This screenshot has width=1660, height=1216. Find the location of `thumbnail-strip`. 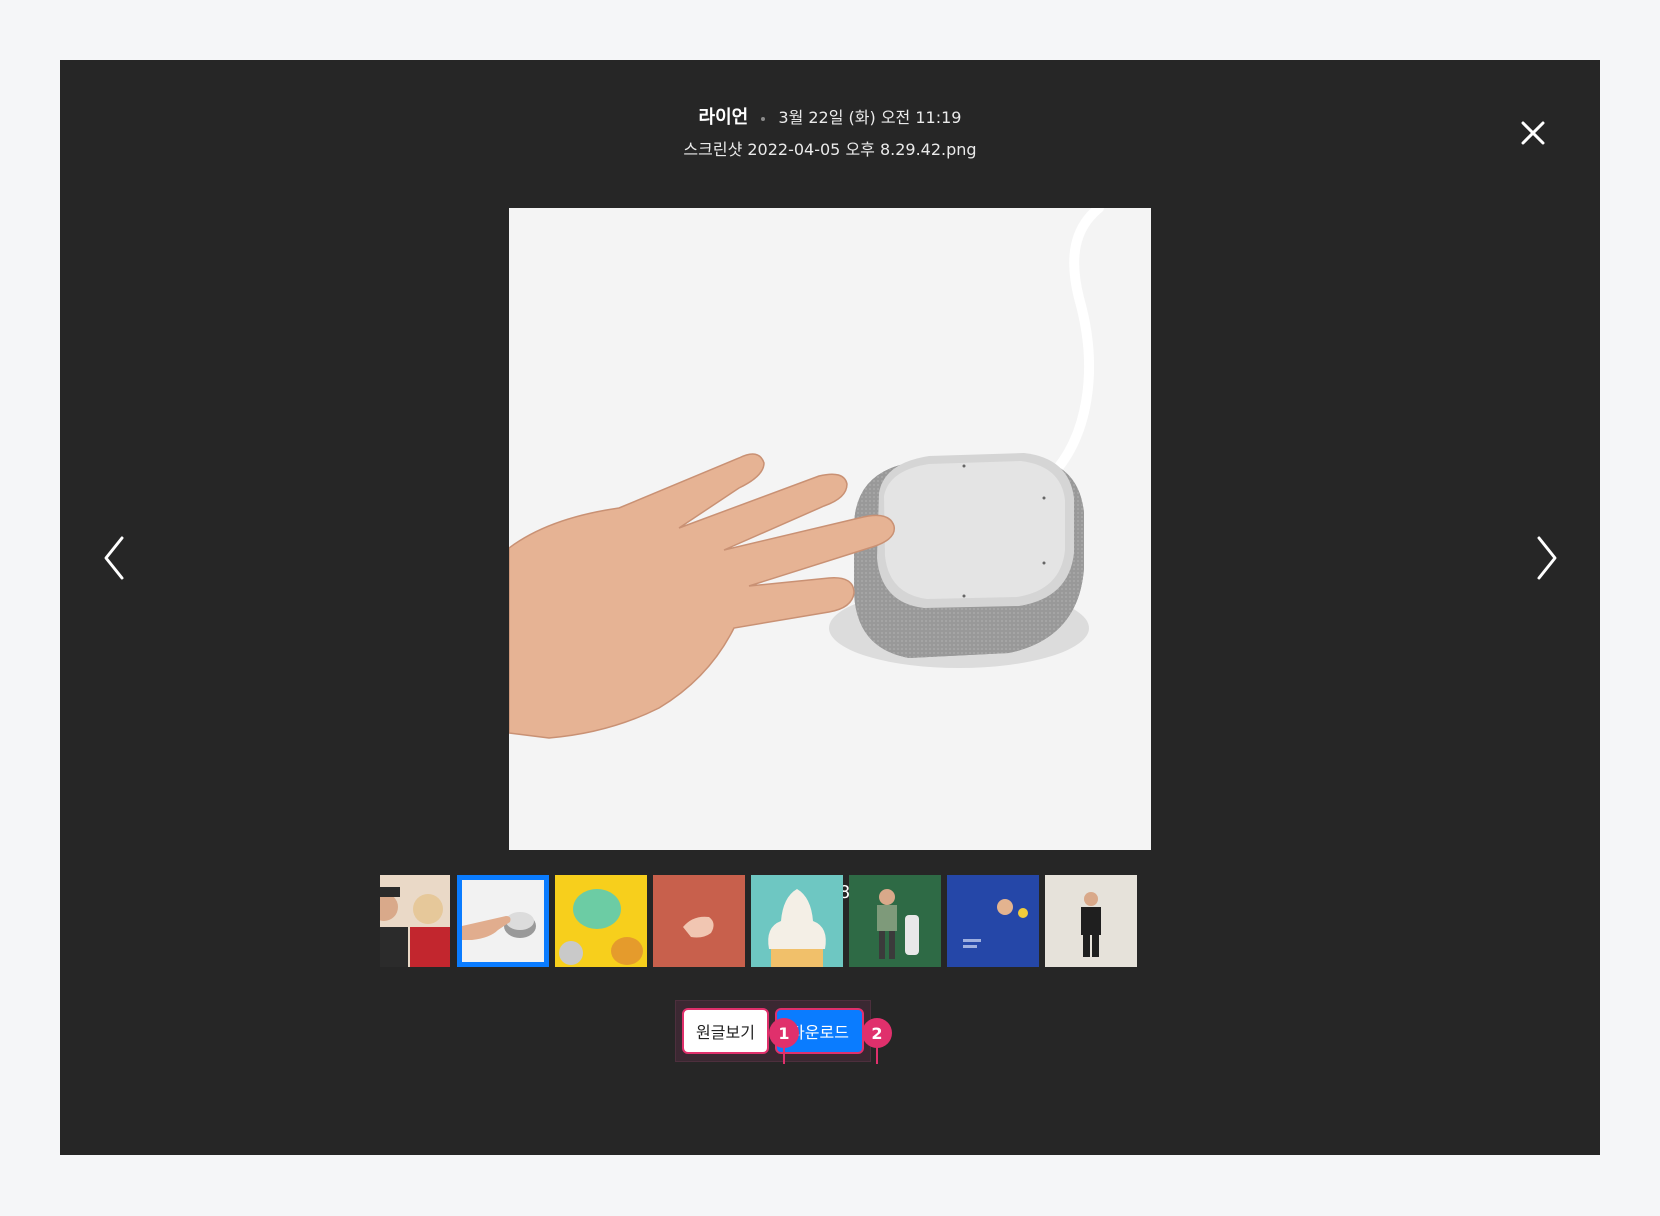

thumbnail-strip is located at coordinates (771, 921).